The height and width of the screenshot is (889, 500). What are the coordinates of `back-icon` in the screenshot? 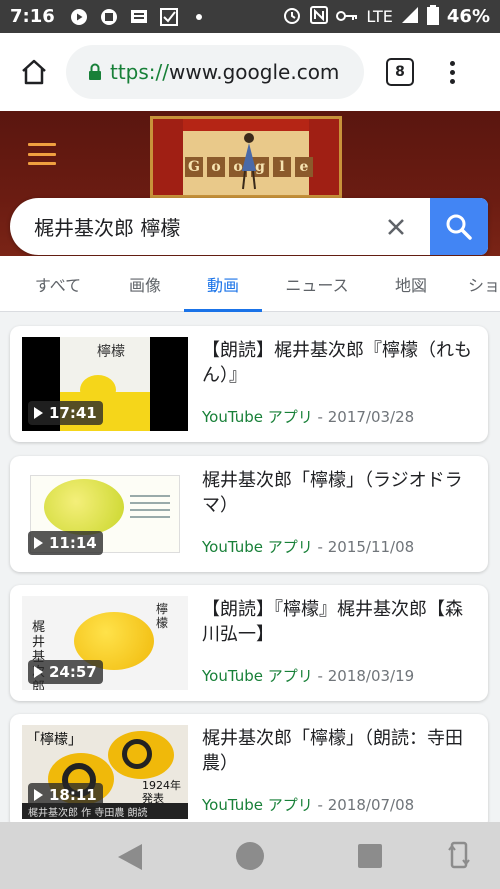 It's located at (130, 857).